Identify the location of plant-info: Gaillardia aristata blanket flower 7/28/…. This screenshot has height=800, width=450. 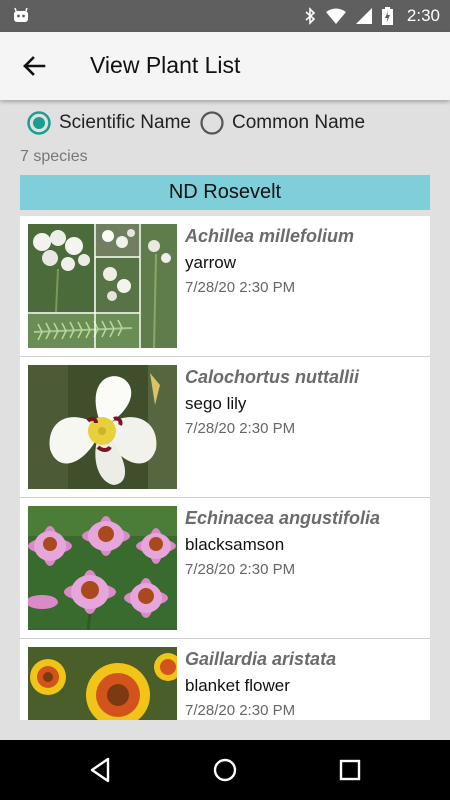
(260, 684).